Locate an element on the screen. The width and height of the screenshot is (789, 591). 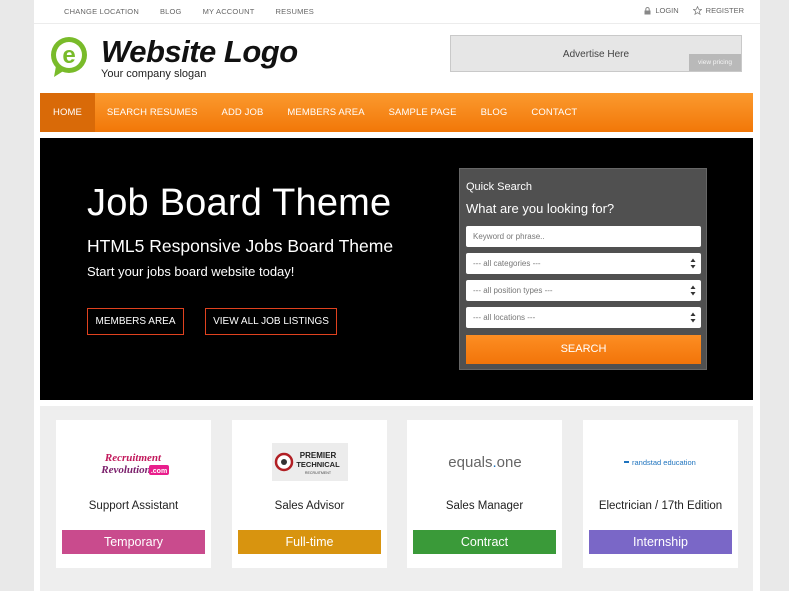
job-type-badge: Internship is located at coordinates (660, 542).